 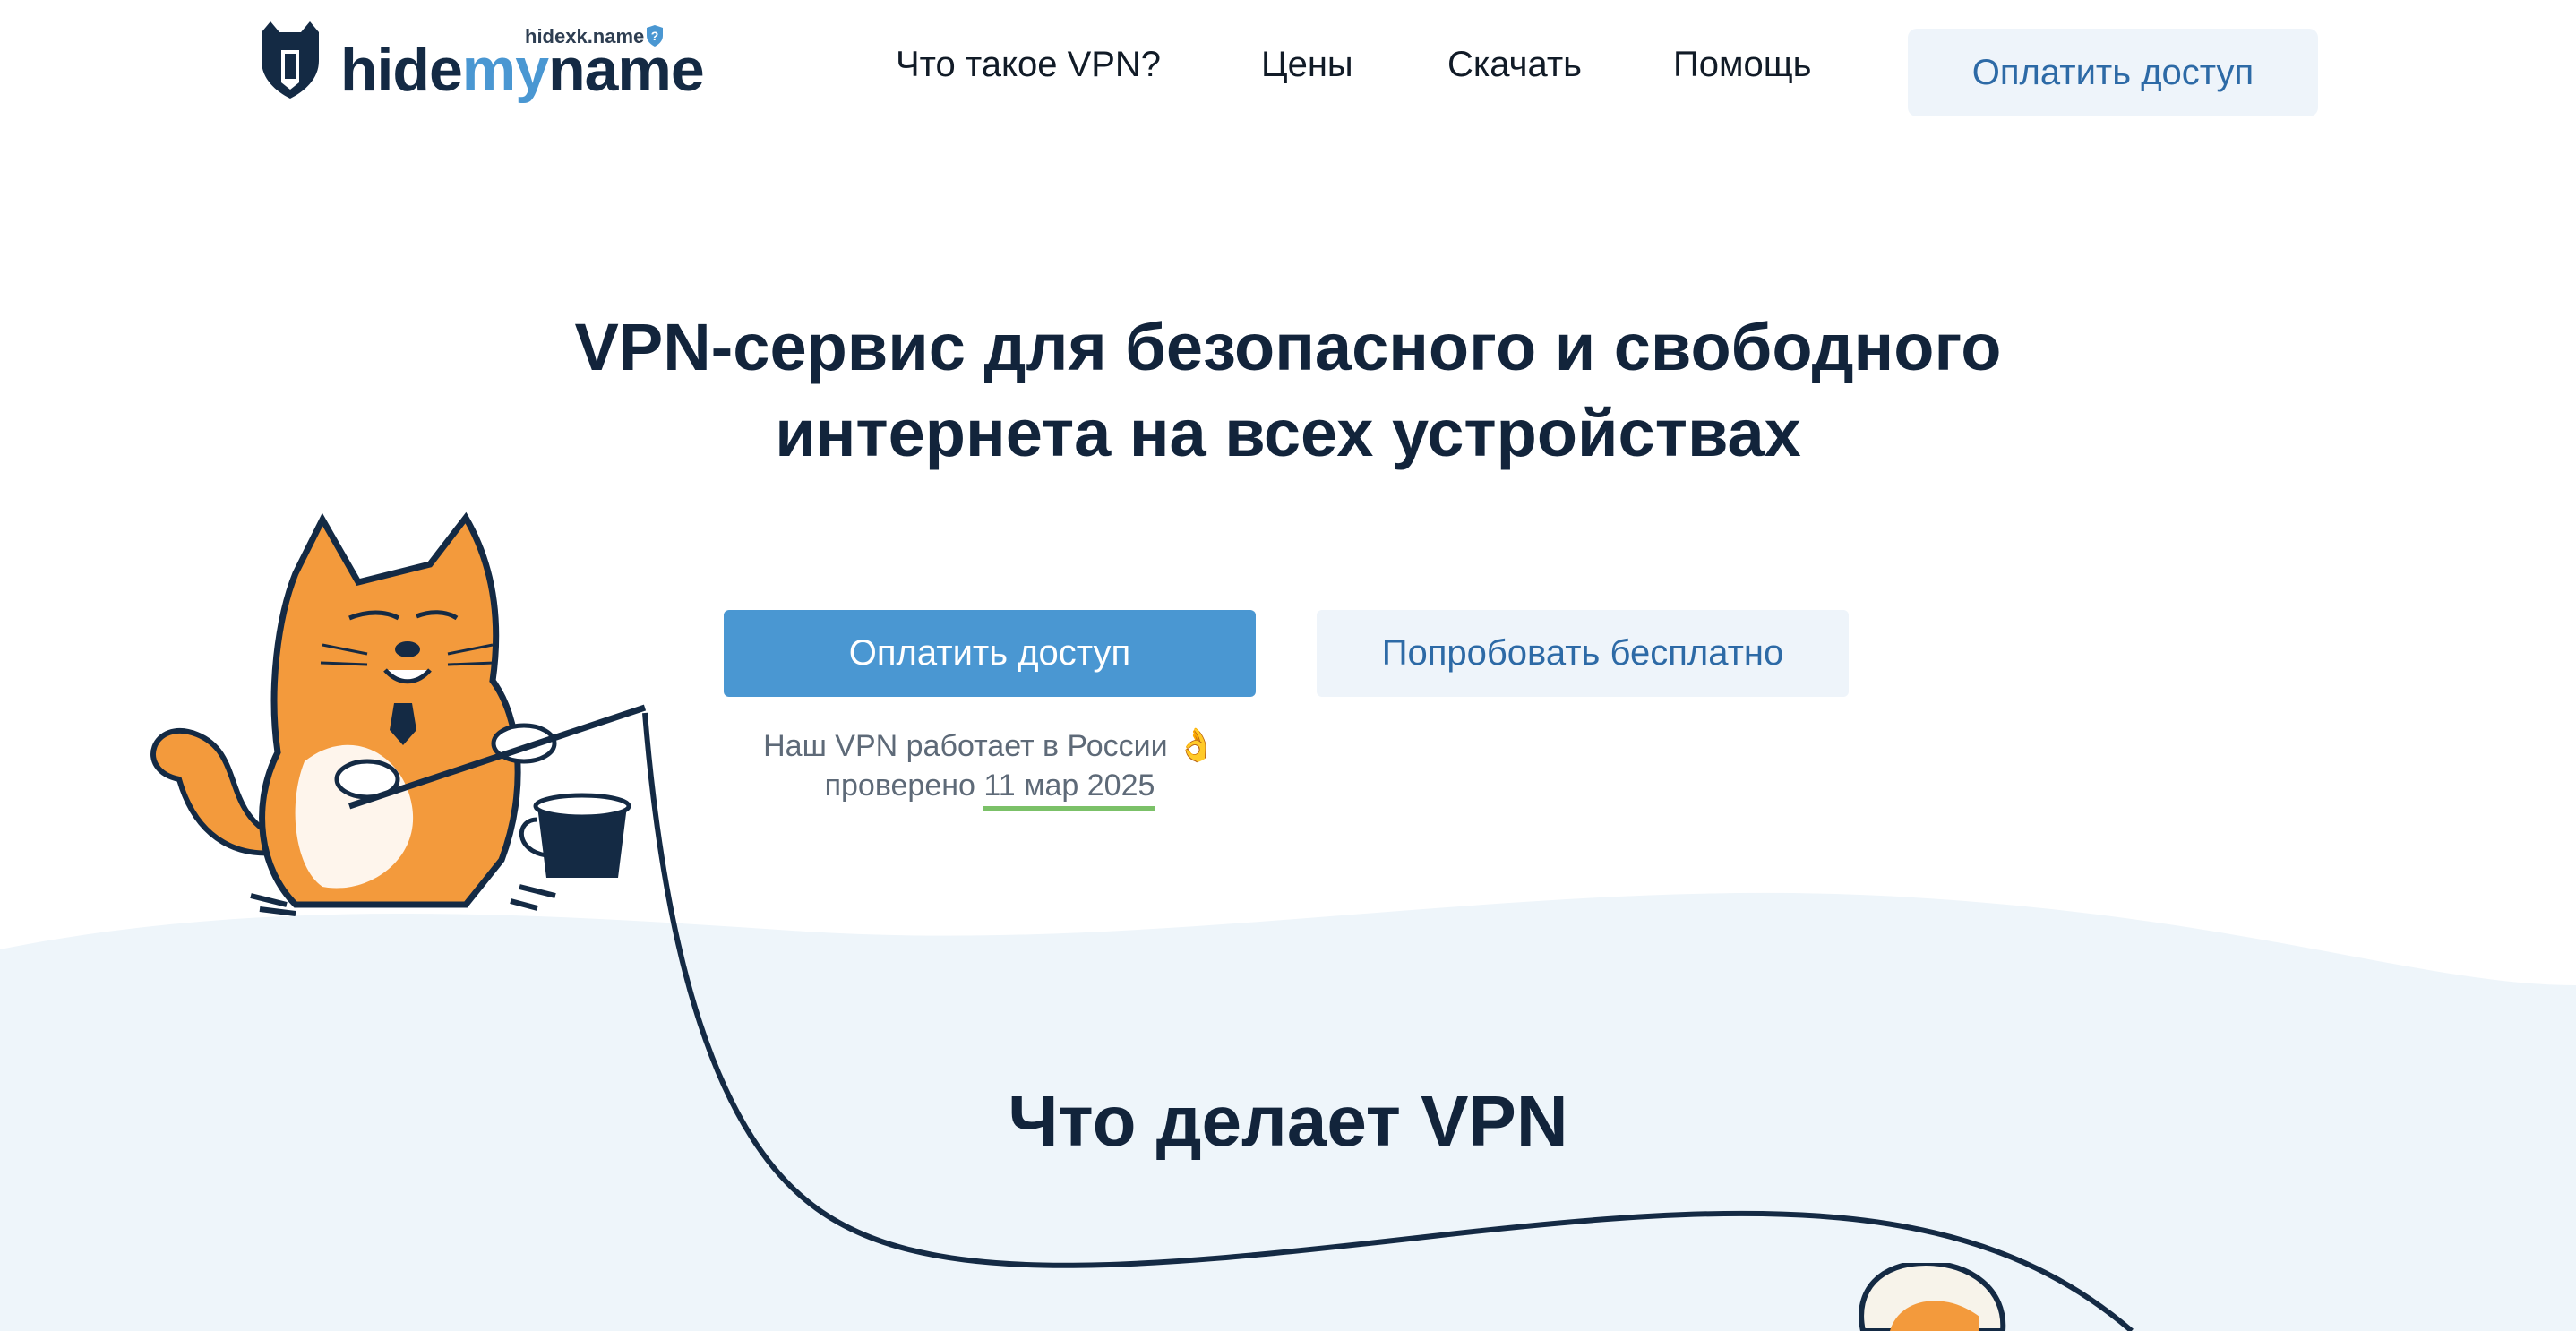 I want to click on logo-wordmark: hidemyname, so click(x=522, y=70).